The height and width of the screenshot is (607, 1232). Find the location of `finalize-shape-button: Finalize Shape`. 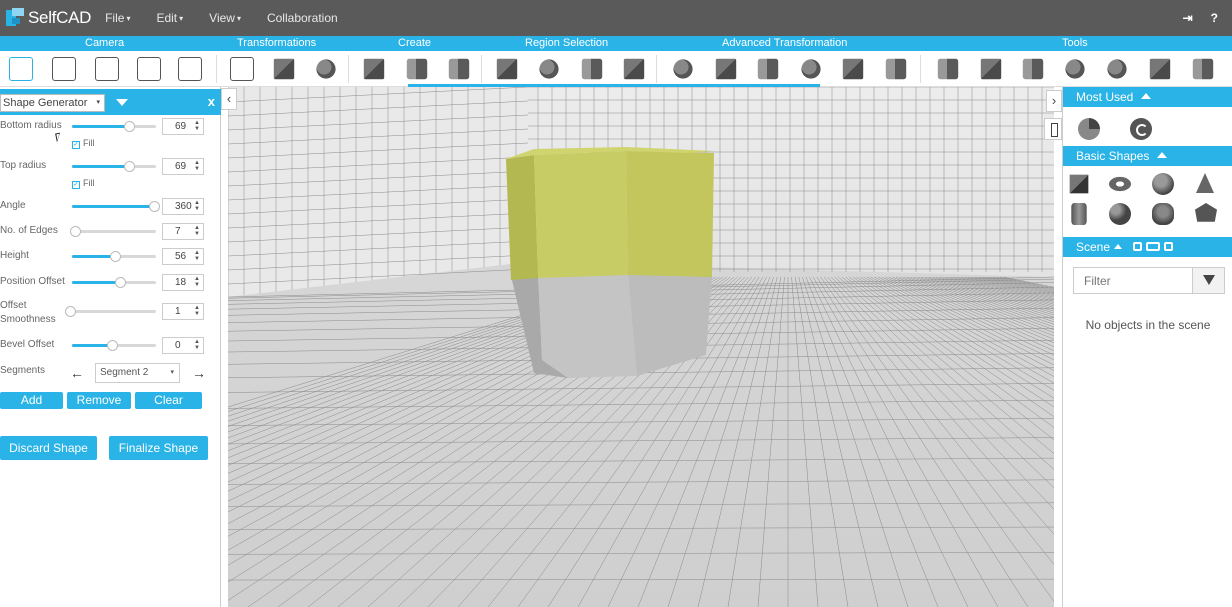

finalize-shape-button: Finalize Shape is located at coordinates (158, 448).